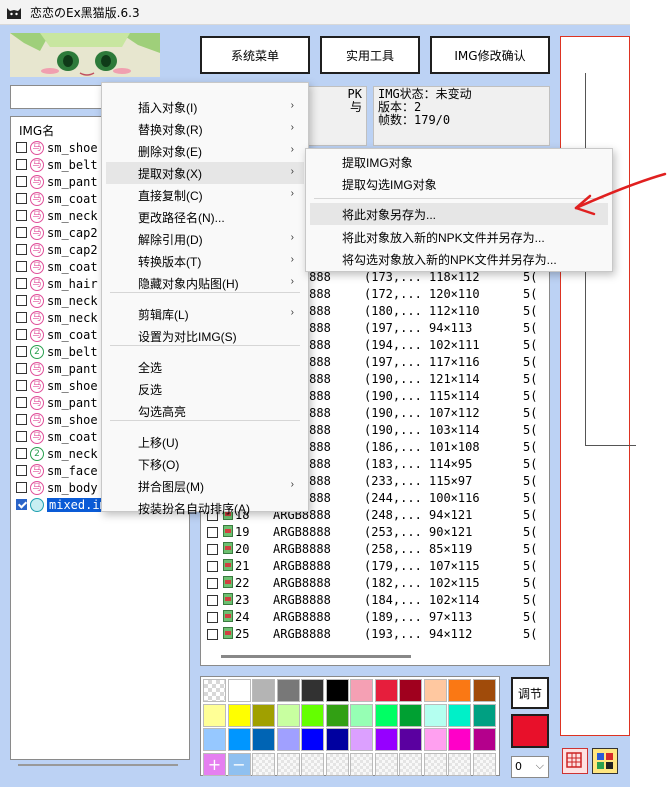  Describe the element at coordinates (375, 583) in the screenshot. I see `table-row: 22 ARGB8888 (182,... 102×115 5(` at that location.